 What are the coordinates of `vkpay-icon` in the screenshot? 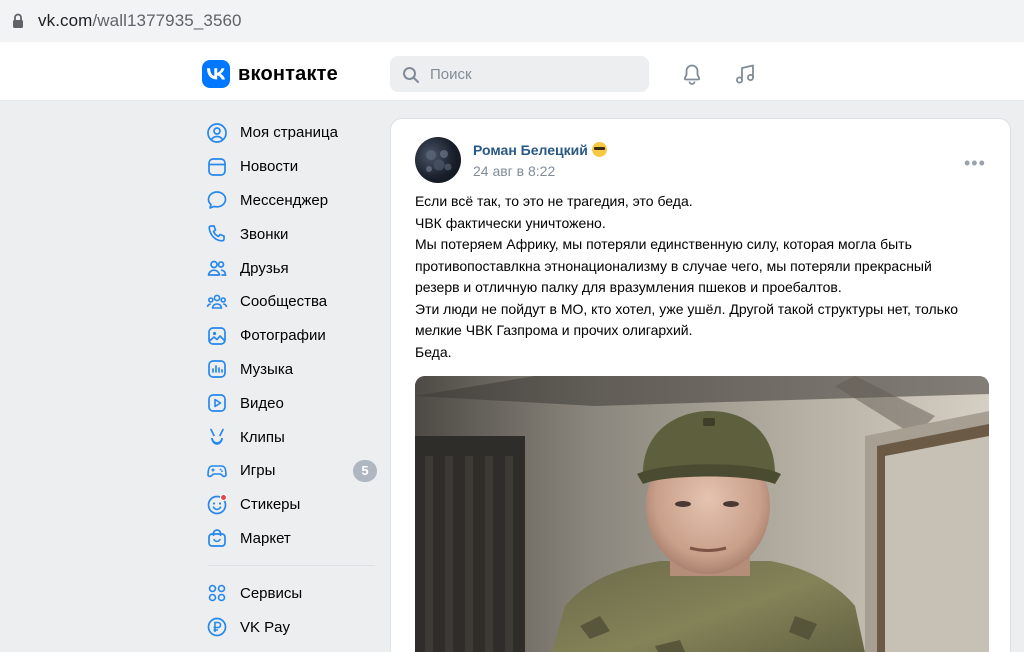 It's located at (217, 627).